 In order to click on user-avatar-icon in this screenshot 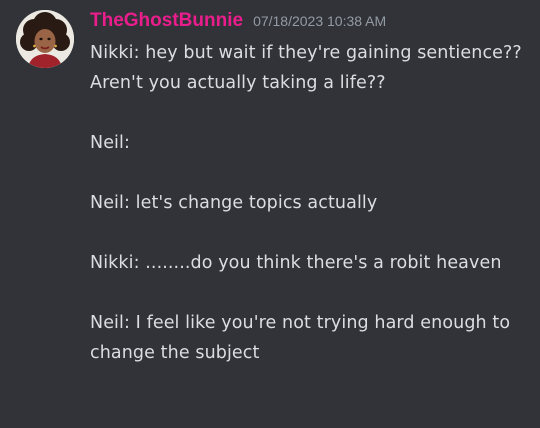, I will do `click(45, 39)`.